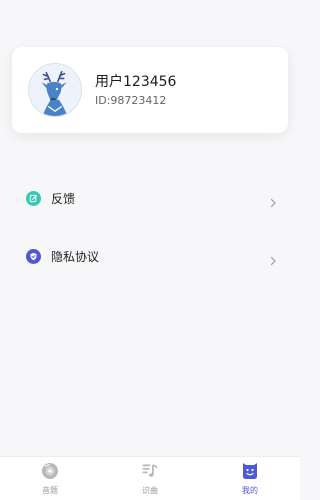 The height and width of the screenshot is (500, 320). I want to click on nav-item-mine: 我的, so click(250, 478).